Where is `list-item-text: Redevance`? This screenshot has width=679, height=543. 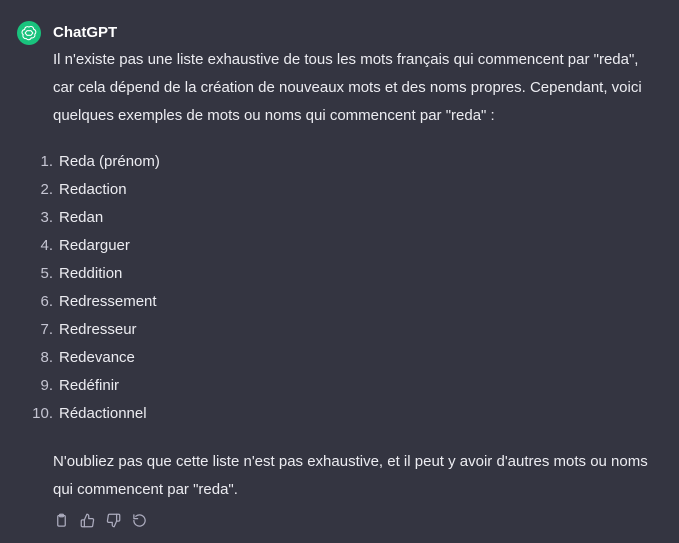
list-item-text: Redevance is located at coordinates (97, 357).